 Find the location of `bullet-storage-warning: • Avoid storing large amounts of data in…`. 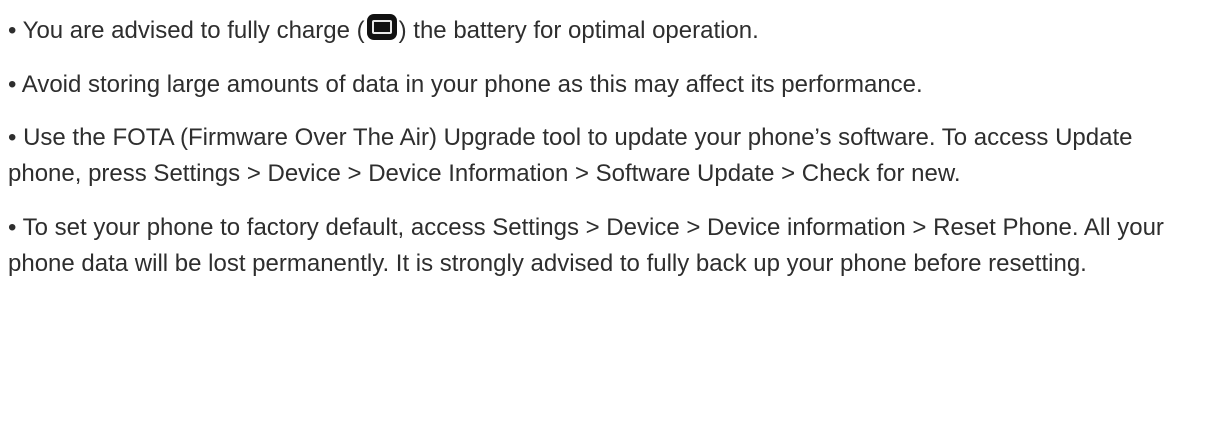

bullet-storage-warning: • Avoid storing large amounts of data in… is located at coordinates (465, 84).